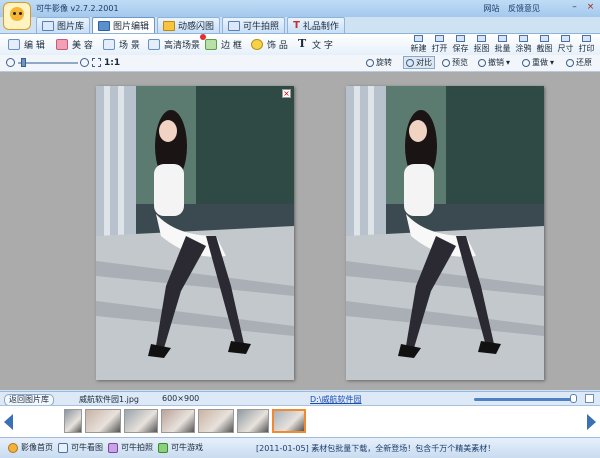 Image resolution: width=600 pixels, height=458 pixels. What do you see at coordinates (131, 27) in the screenshot?
I see `tab-label: 图片编辑` at bounding box center [131, 27].